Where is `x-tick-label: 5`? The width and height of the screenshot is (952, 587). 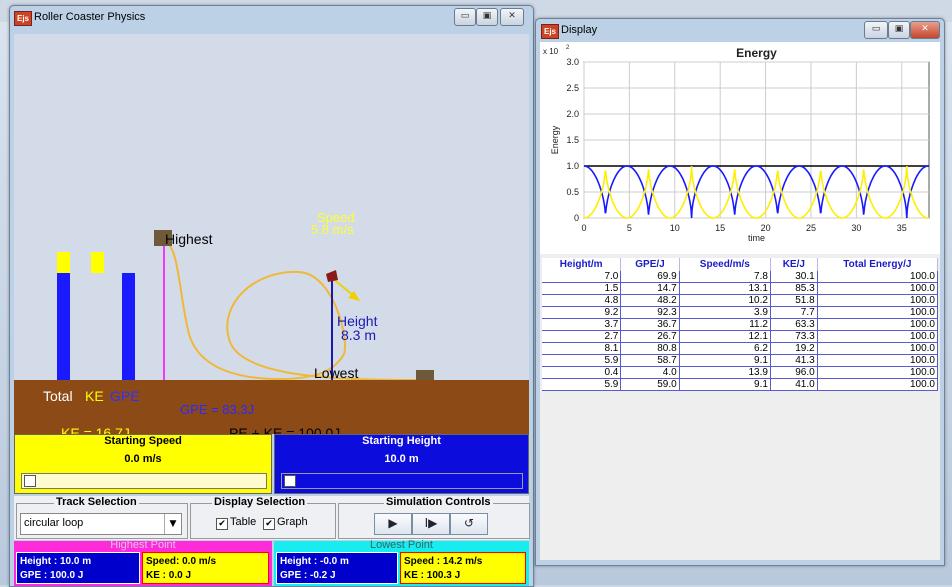
x-tick-label: 5 is located at coordinates (629, 228).